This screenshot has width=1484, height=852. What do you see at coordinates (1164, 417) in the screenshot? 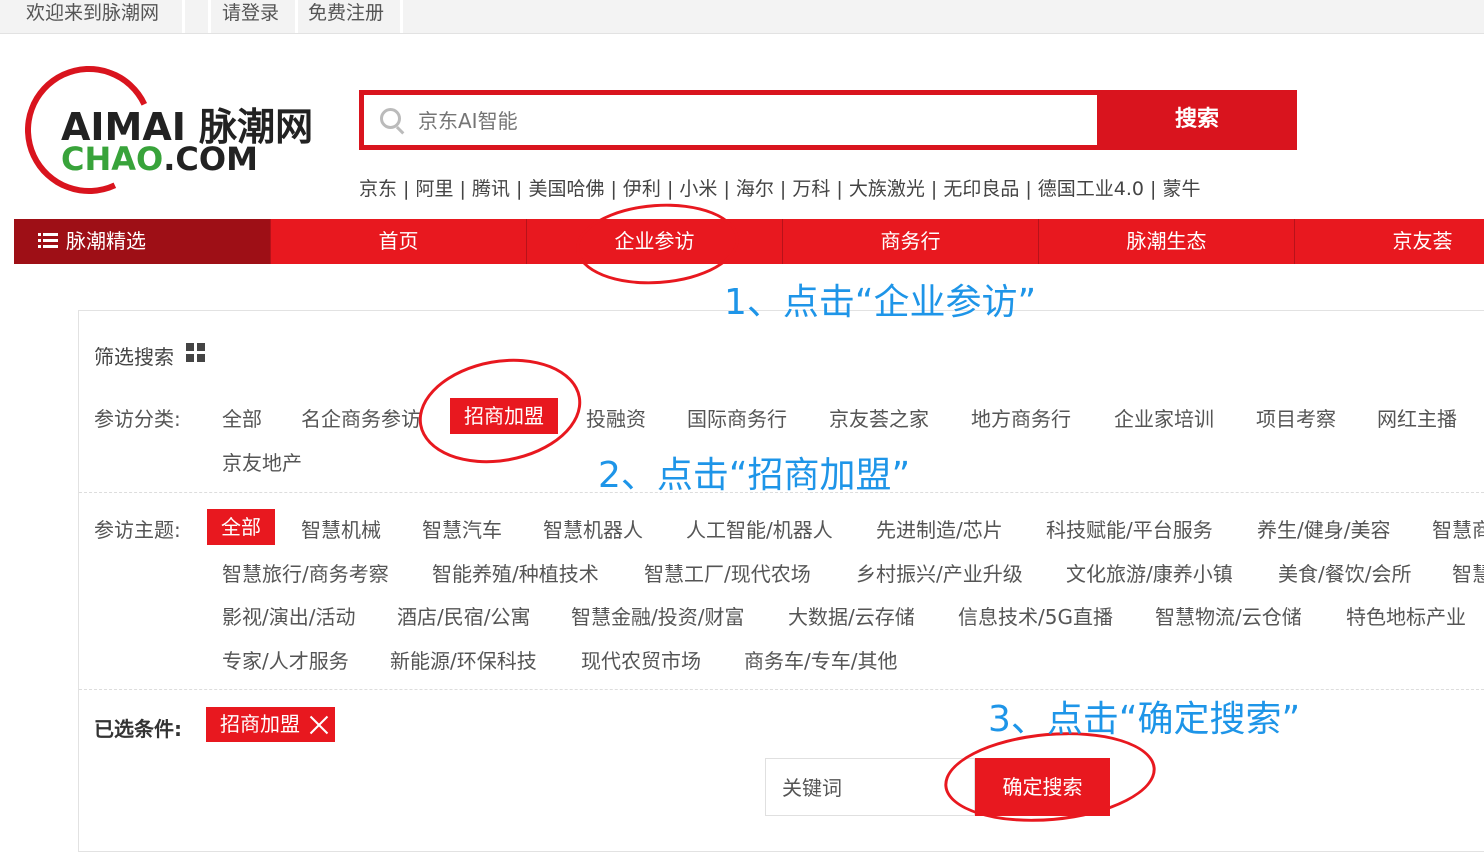
I see `category-entrepreneur-training: 企业家培训` at bounding box center [1164, 417].